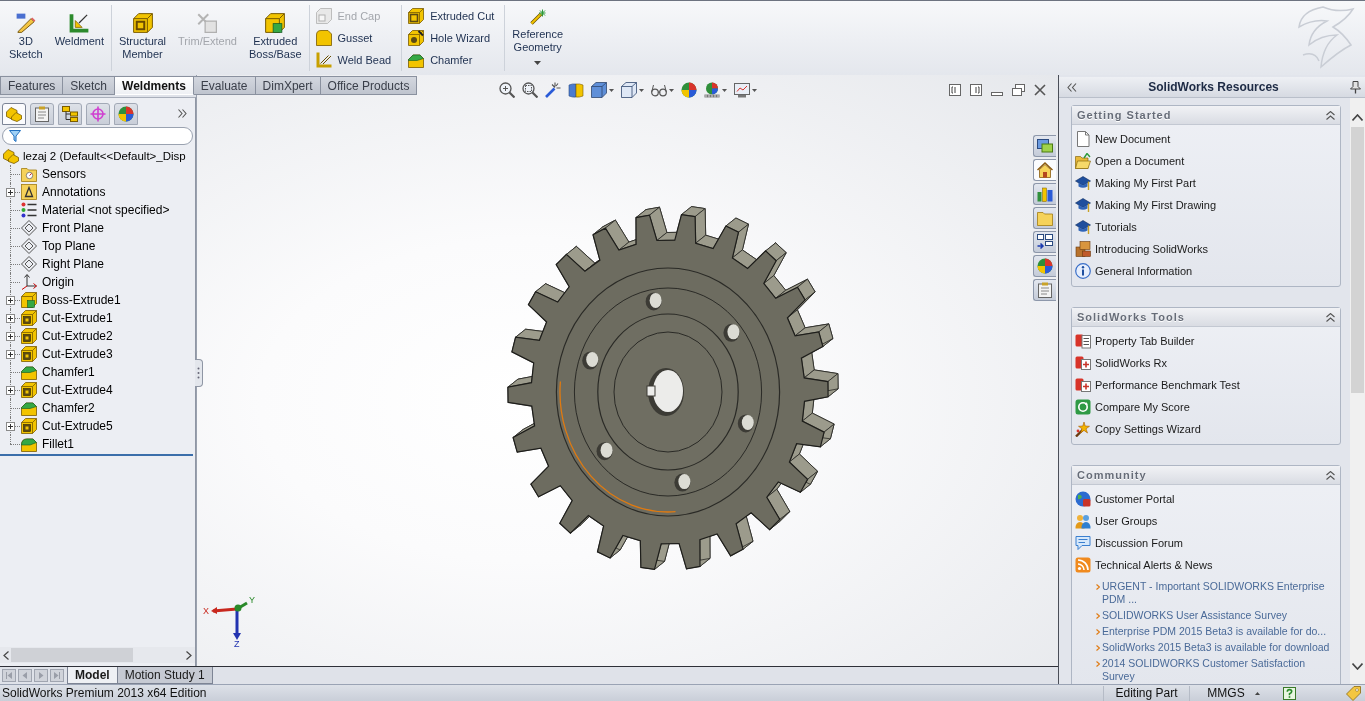 The height and width of the screenshot is (701, 1365). I want to click on resource-link: Performance Benchmark Test, so click(1167, 385).